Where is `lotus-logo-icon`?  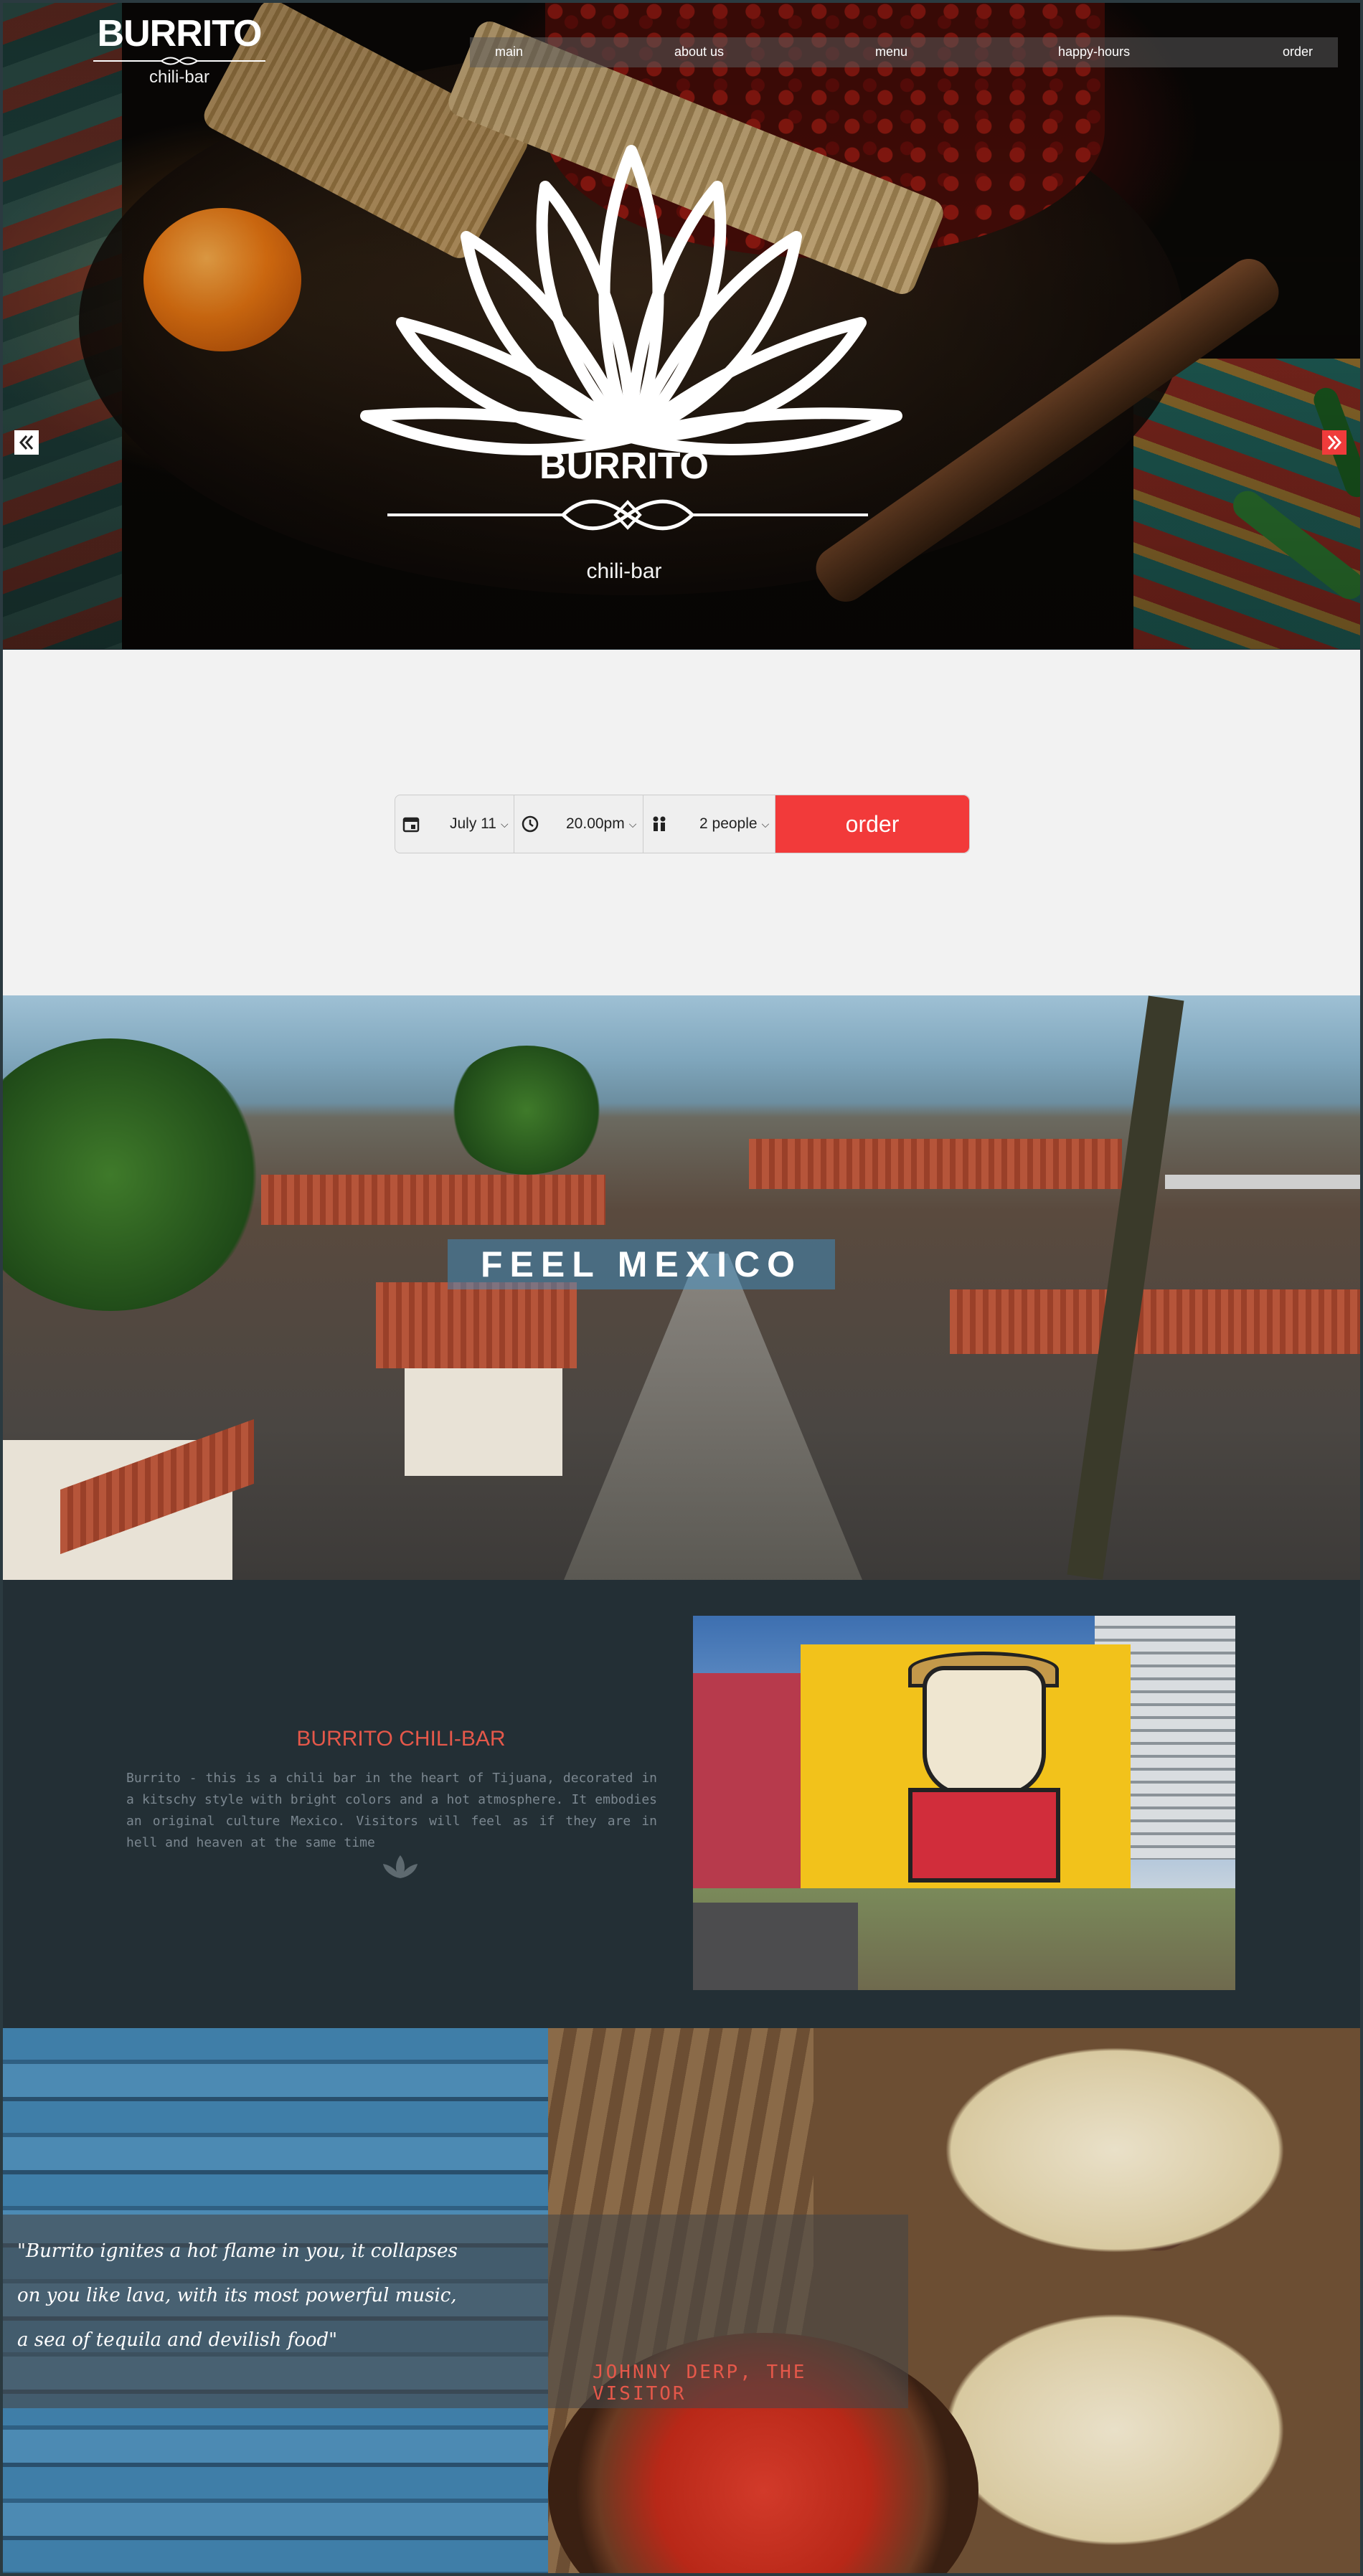 lotus-logo-icon is located at coordinates (631, 300).